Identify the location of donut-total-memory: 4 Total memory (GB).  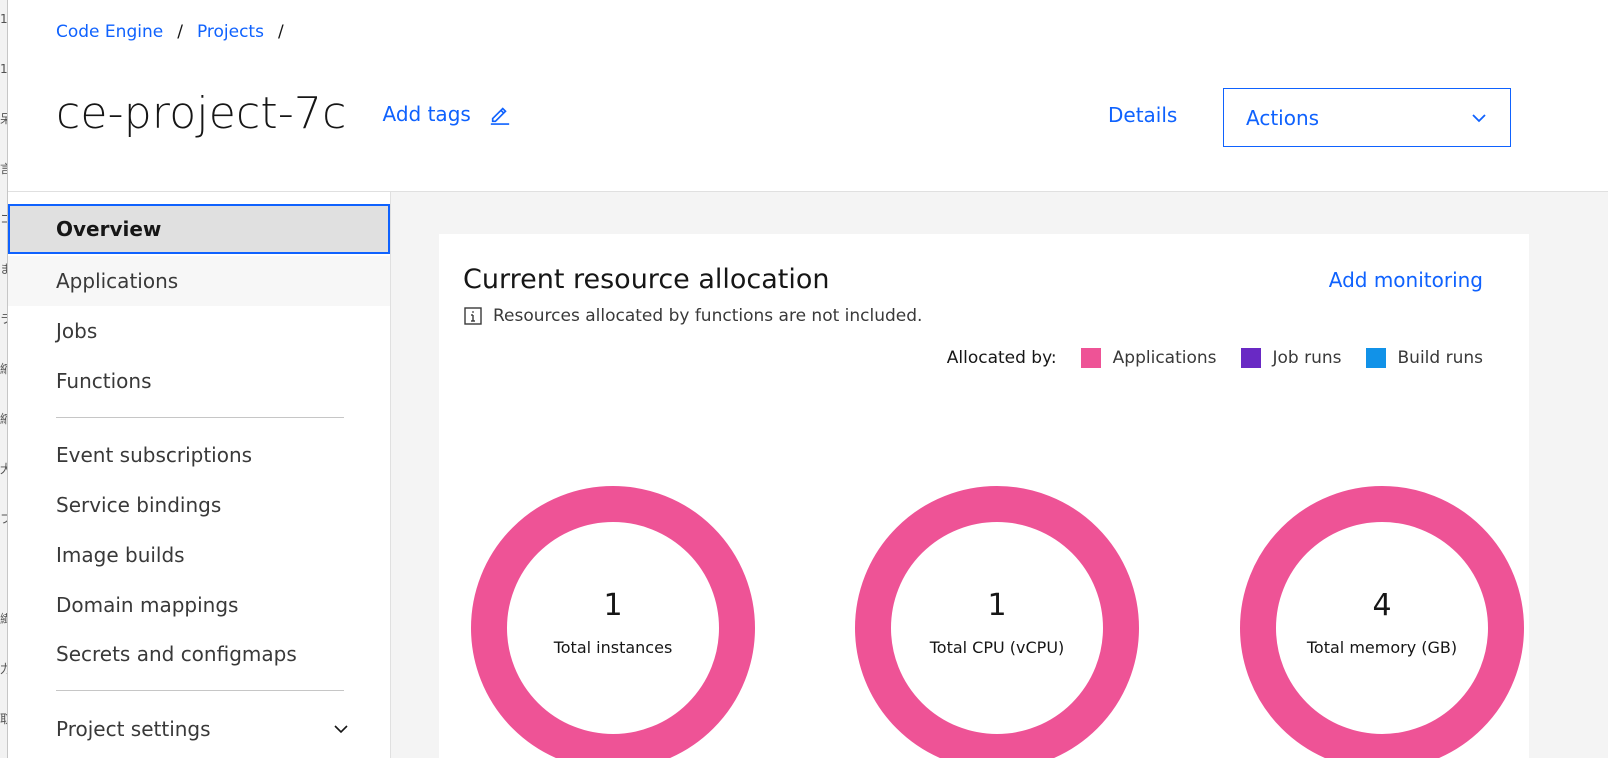
(1382, 622).